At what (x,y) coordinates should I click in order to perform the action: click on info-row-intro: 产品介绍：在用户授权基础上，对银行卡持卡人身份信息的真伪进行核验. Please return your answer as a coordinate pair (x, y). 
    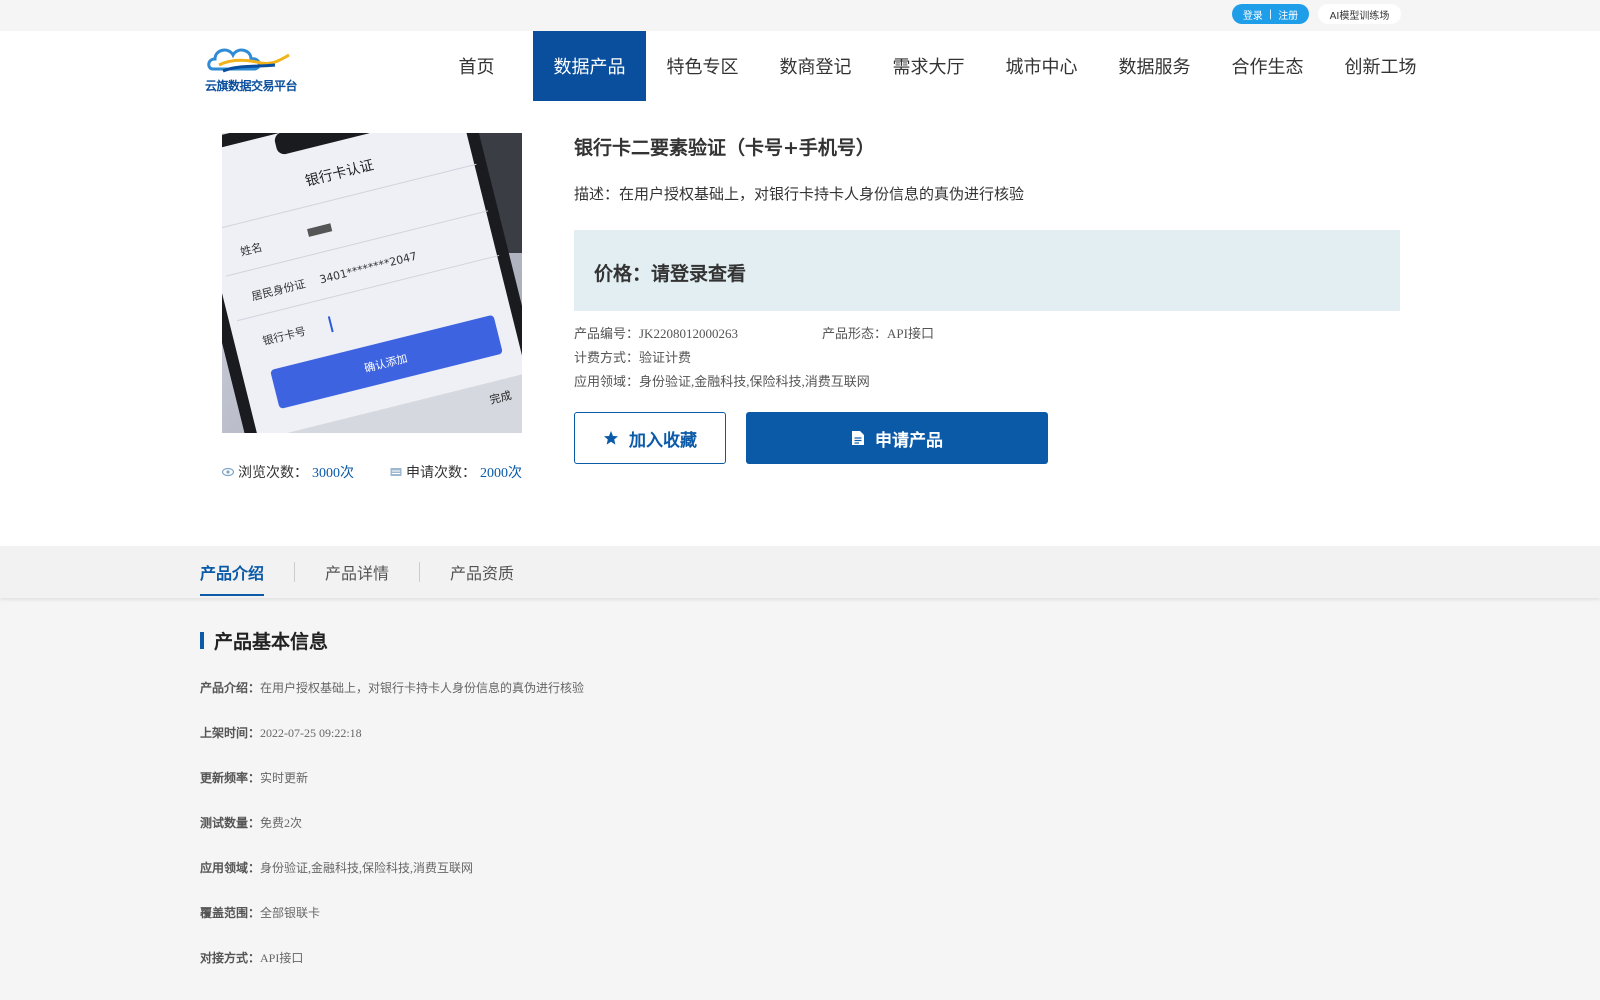
    Looking at the image, I should click on (800, 702).